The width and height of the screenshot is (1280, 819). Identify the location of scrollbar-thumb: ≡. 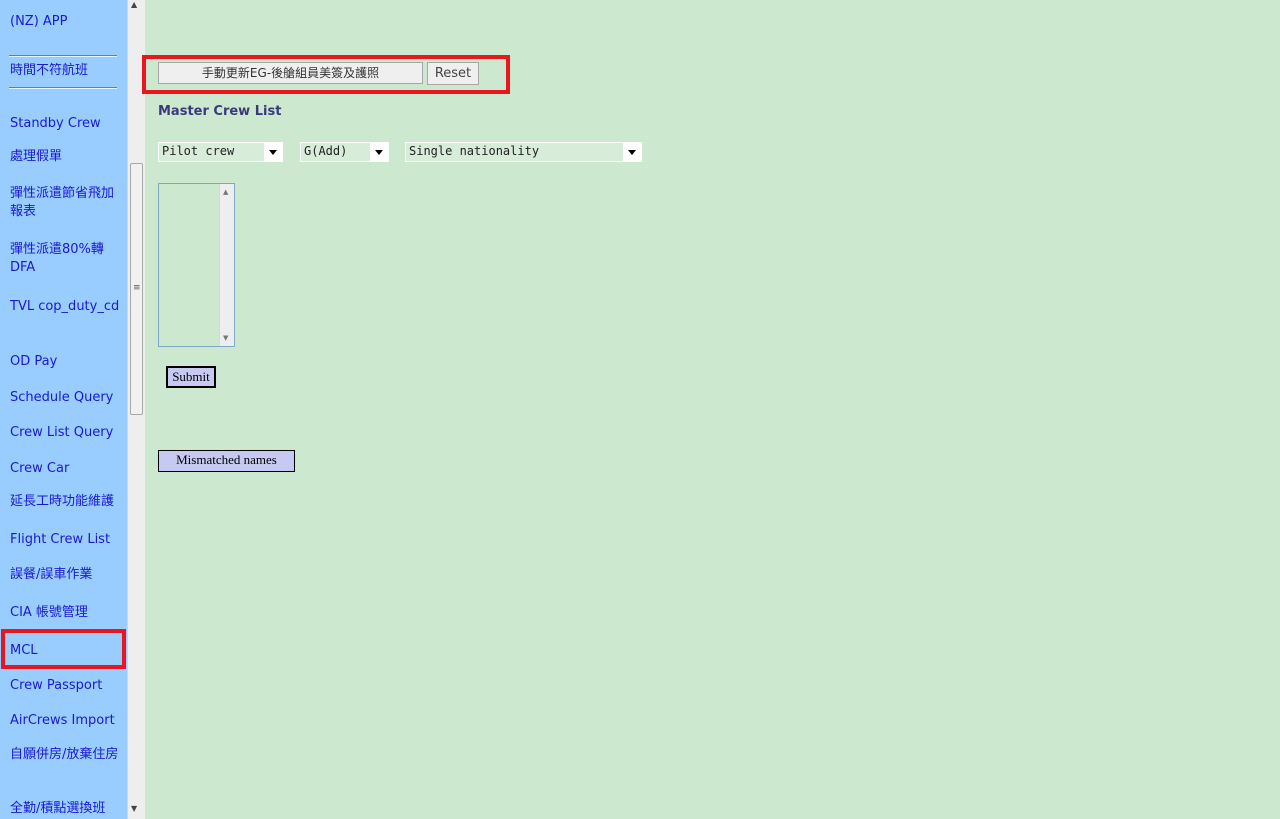
(136, 289).